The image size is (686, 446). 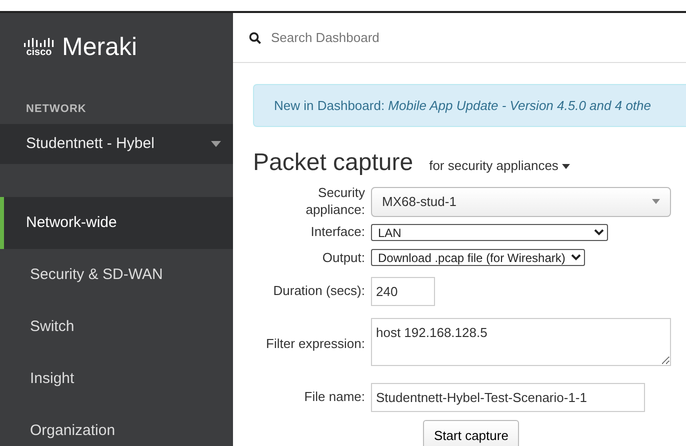 I want to click on product-name: Meraki, so click(x=100, y=48).